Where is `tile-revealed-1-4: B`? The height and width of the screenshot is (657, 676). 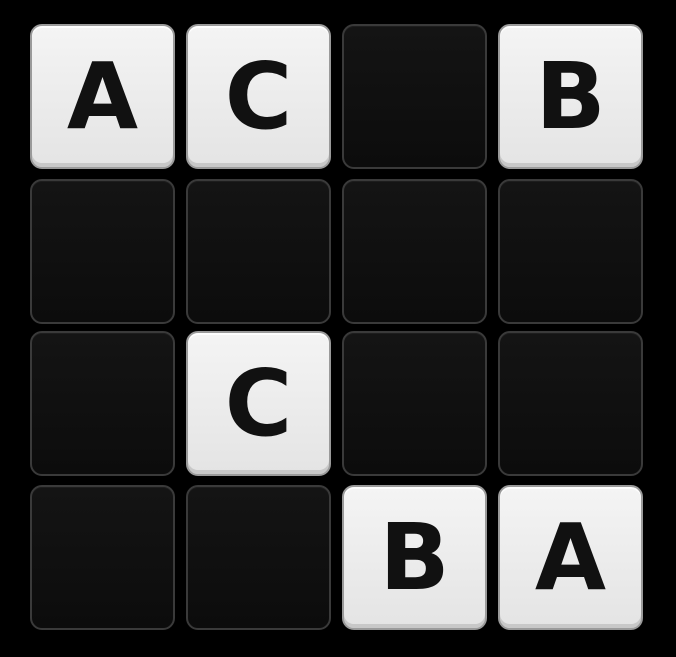 tile-revealed-1-4: B is located at coordinates (570, 96).